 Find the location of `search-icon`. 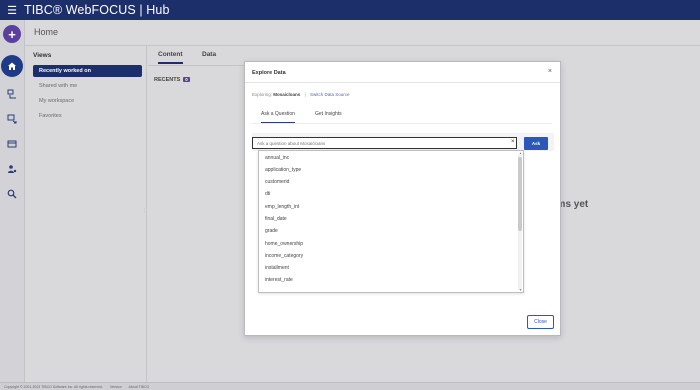

search-icon is located at coordinates (12, 194).